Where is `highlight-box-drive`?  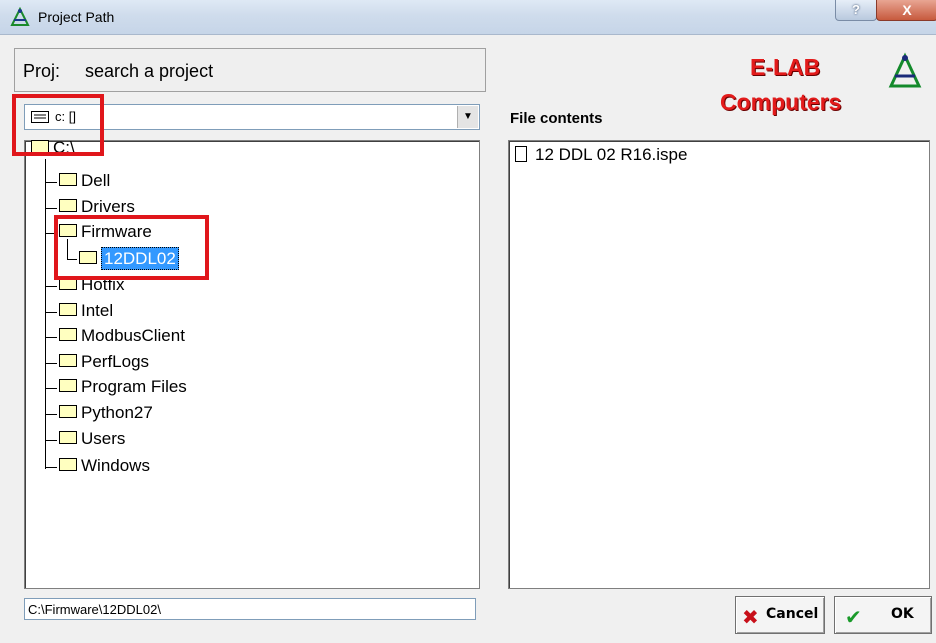 highlight-box-drive is located at coordinates (58, 125).